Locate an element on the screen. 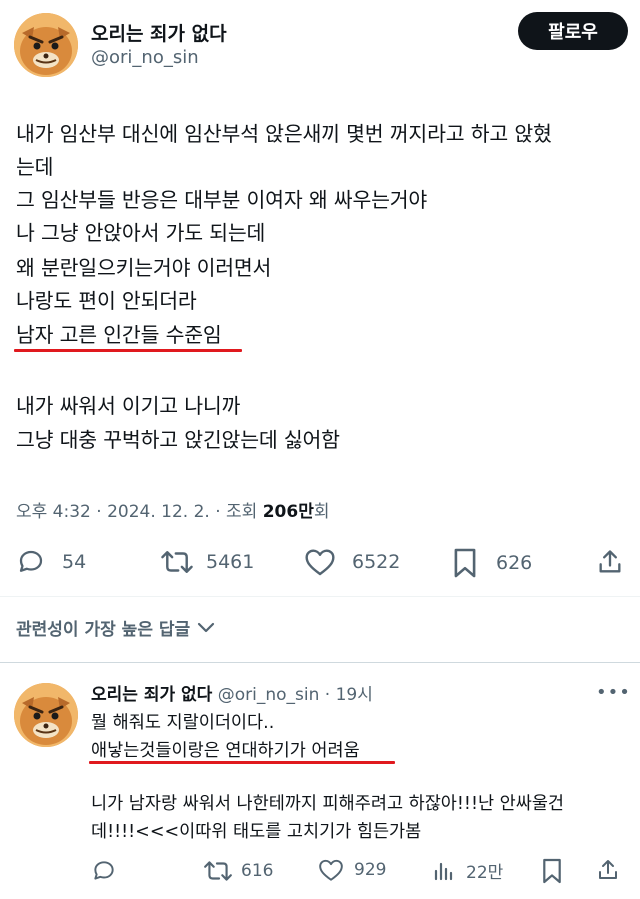  reply-author-handle: @ori_no_sin is located at coordinates (269, 695).